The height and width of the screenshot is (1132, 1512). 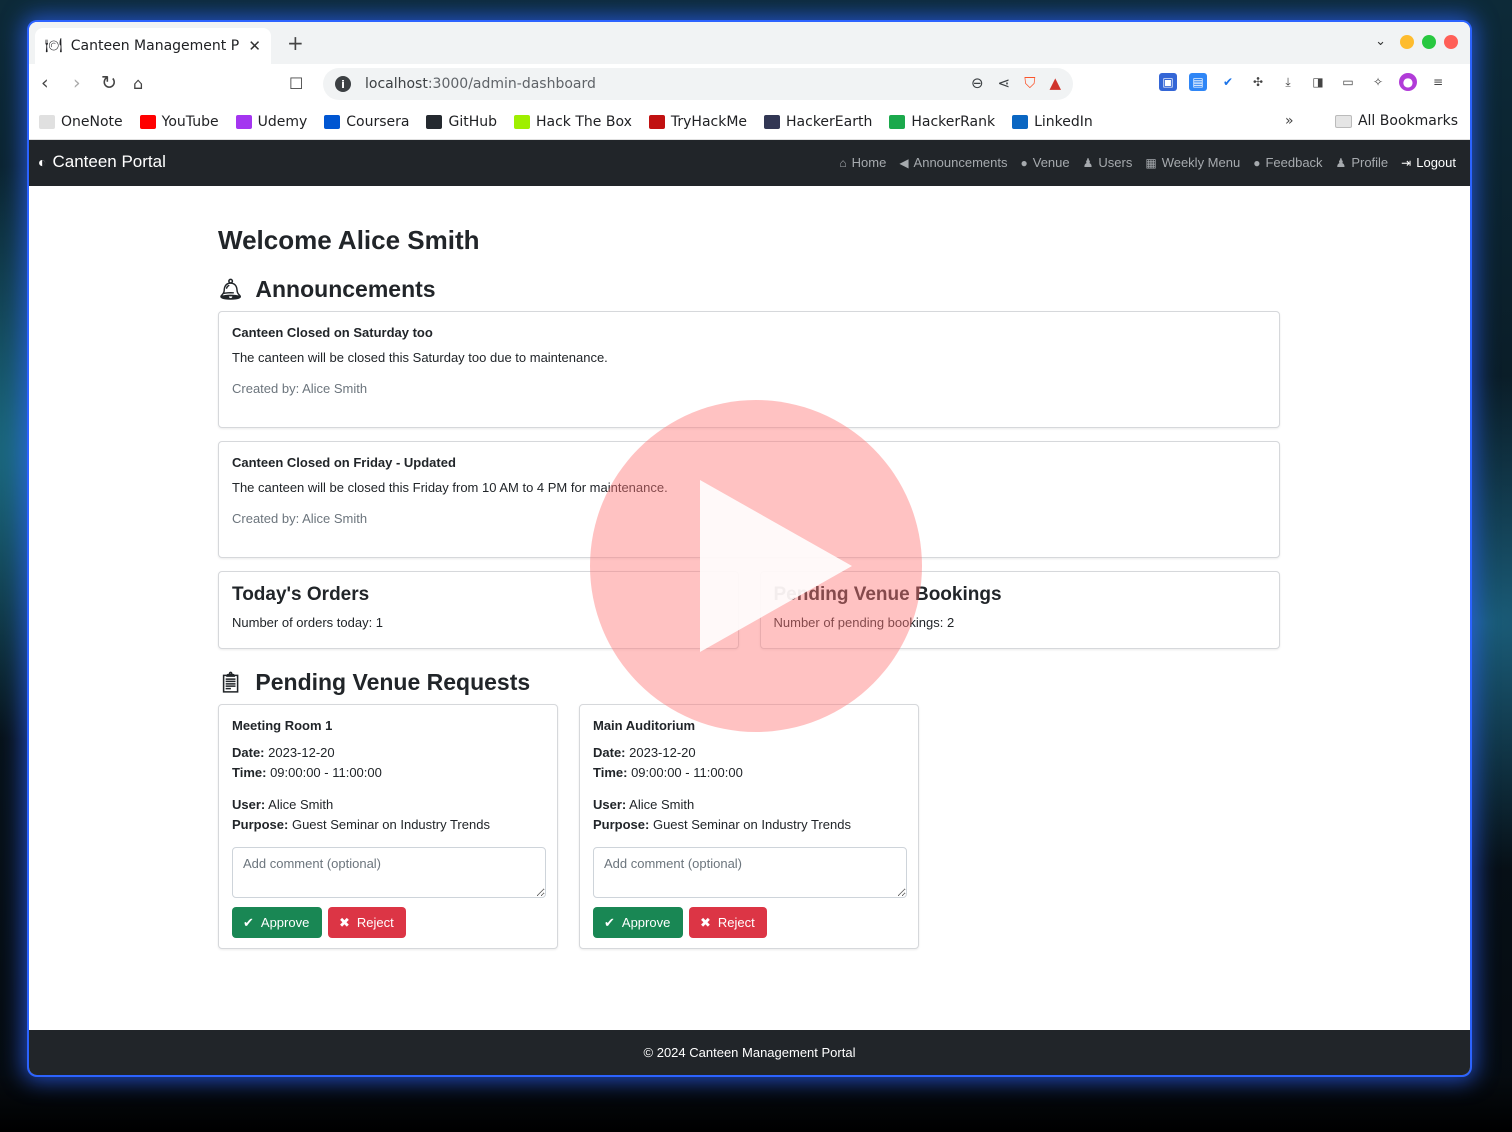 I want to click on canteen-favicon-icon: 🍽, so click(x=54, y=46).